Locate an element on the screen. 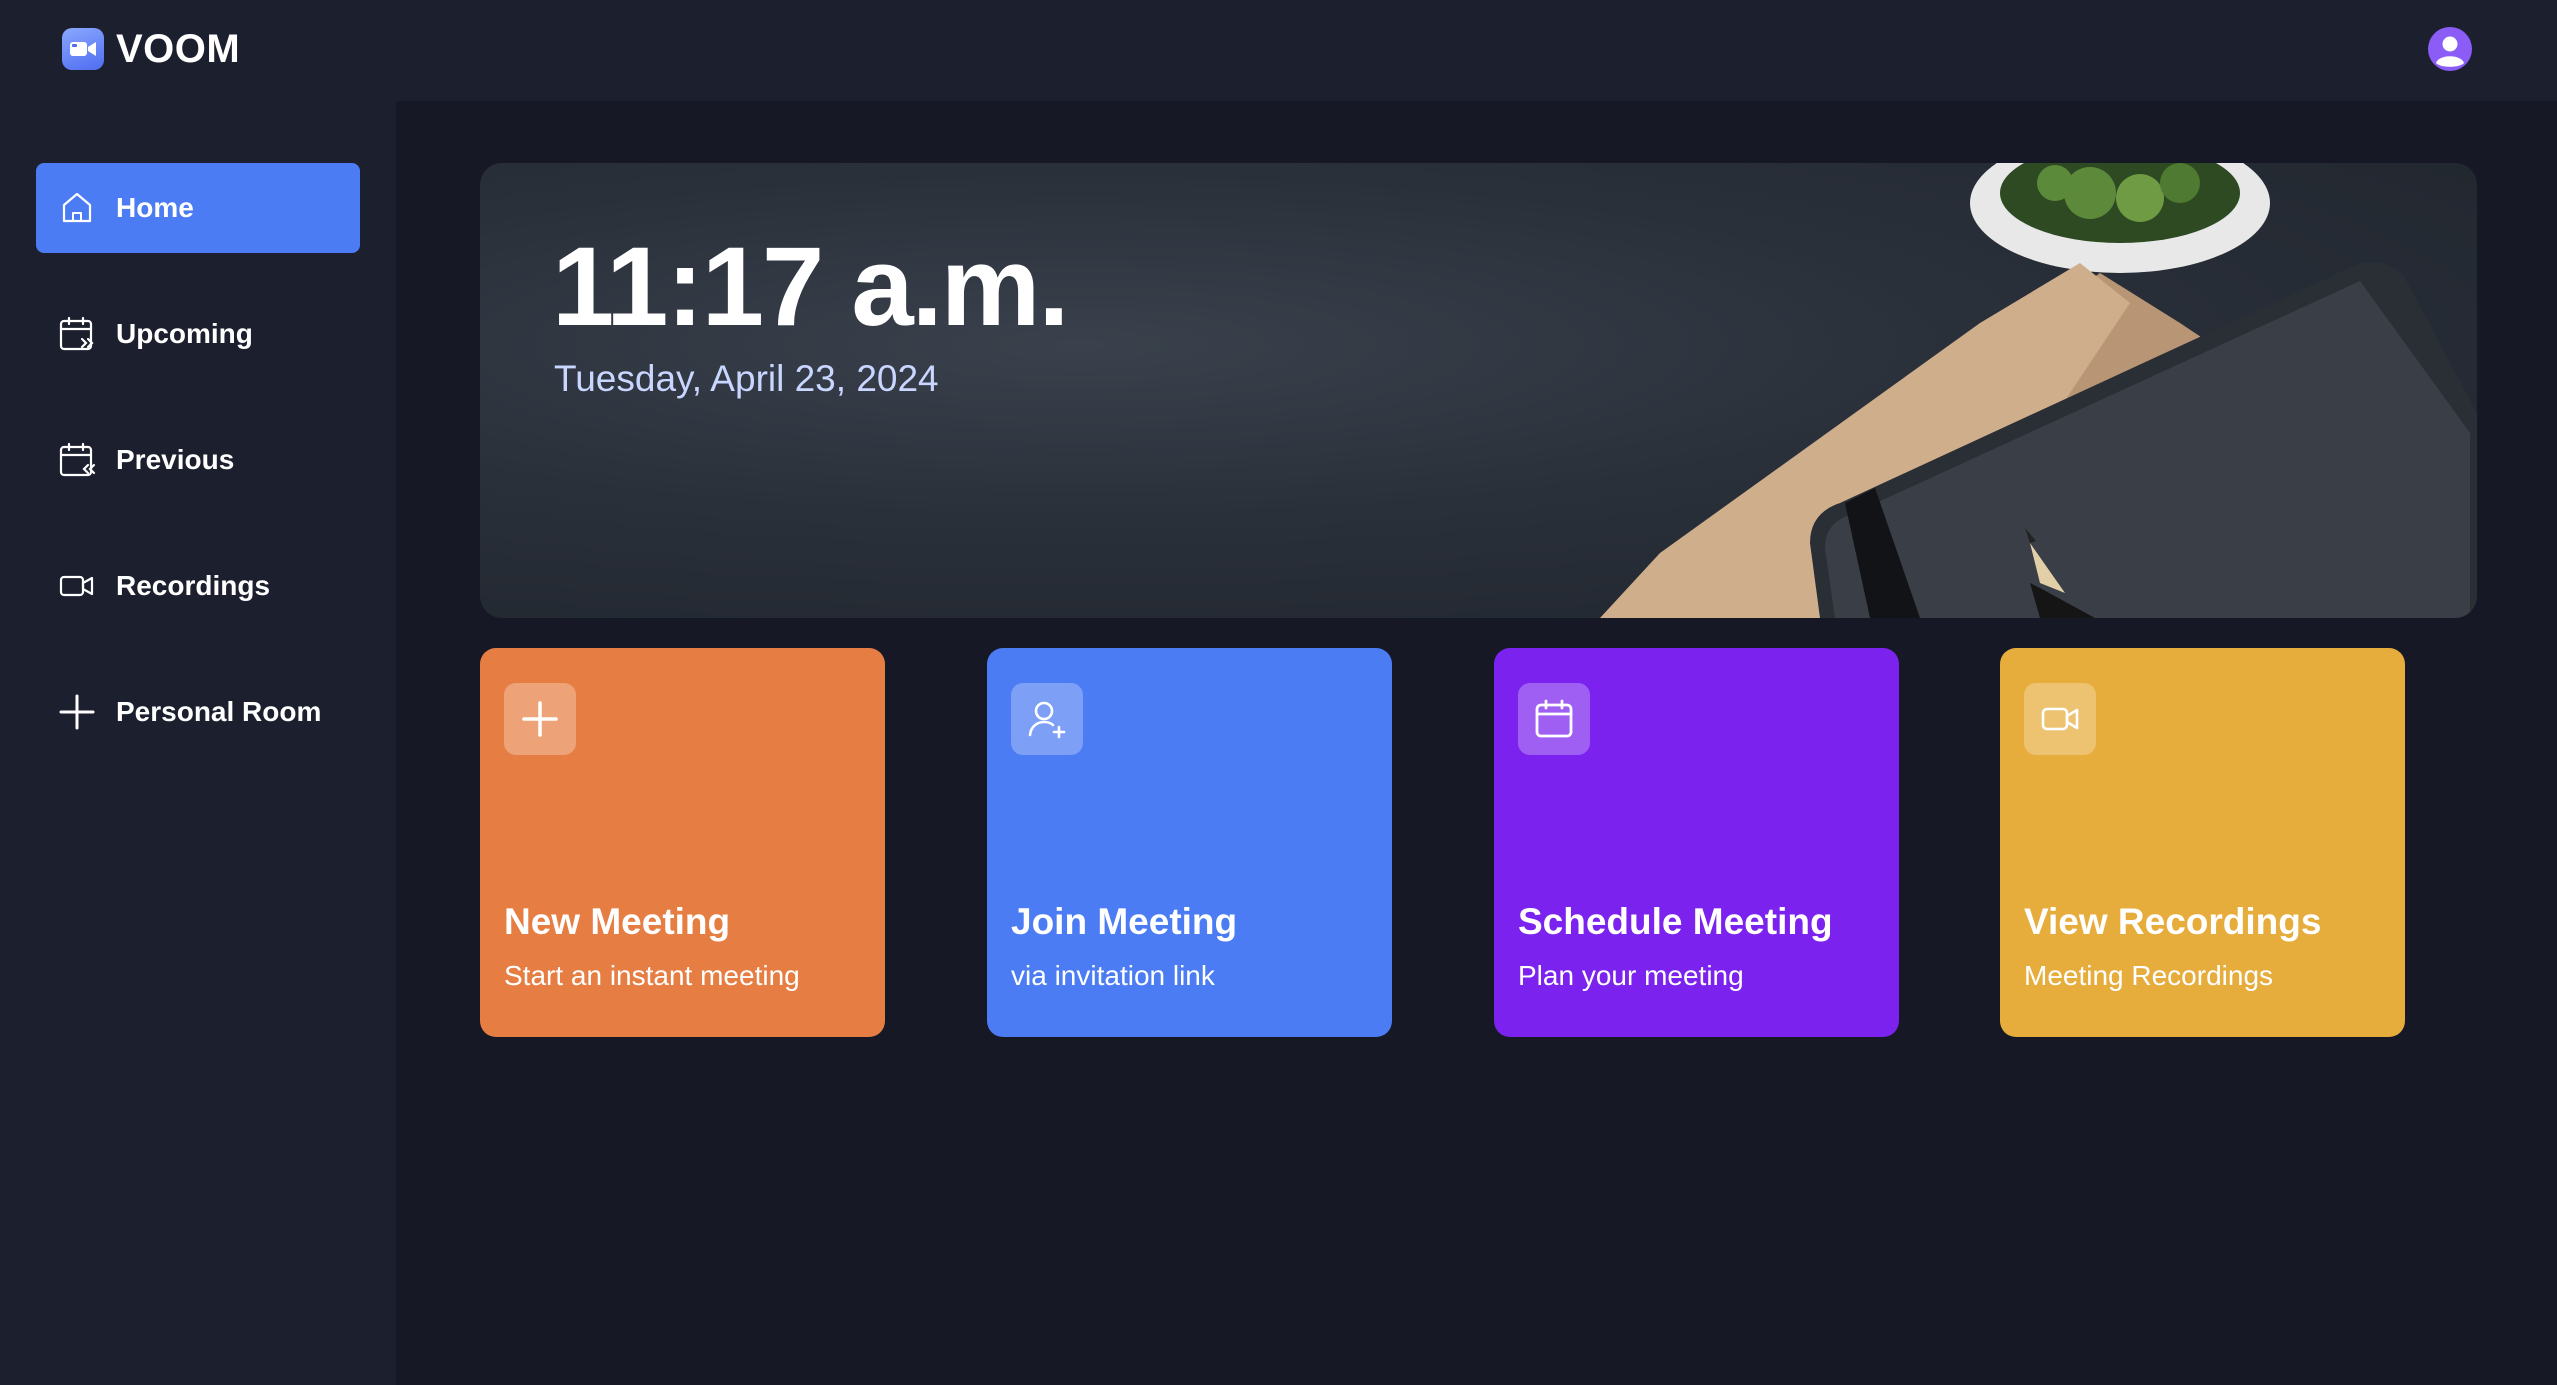 This screenshot has width=2557, height=1385. sidebar-item-label: Personal Room is located at coordinates (219, 711).